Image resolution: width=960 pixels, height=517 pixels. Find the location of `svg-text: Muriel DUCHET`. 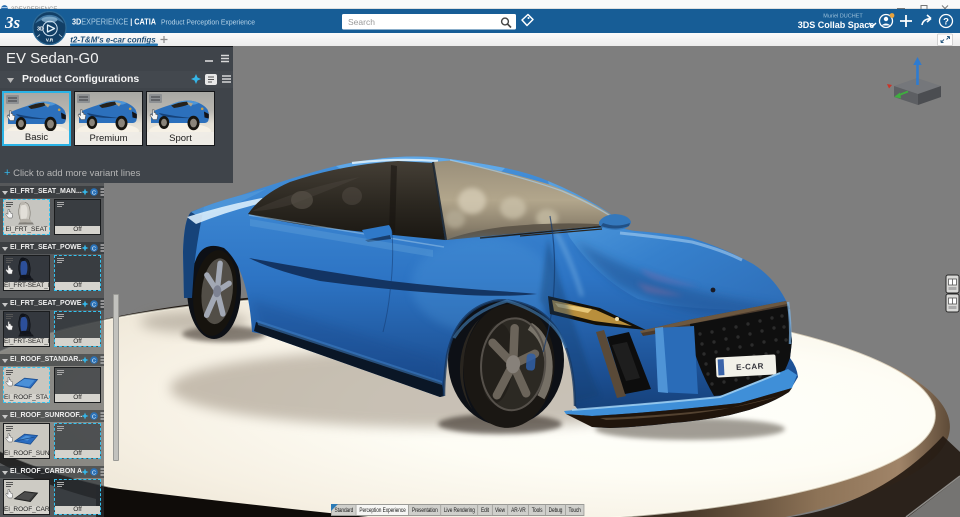

svg-text: Muriel DUCHET is located at coordinates (843, 17).